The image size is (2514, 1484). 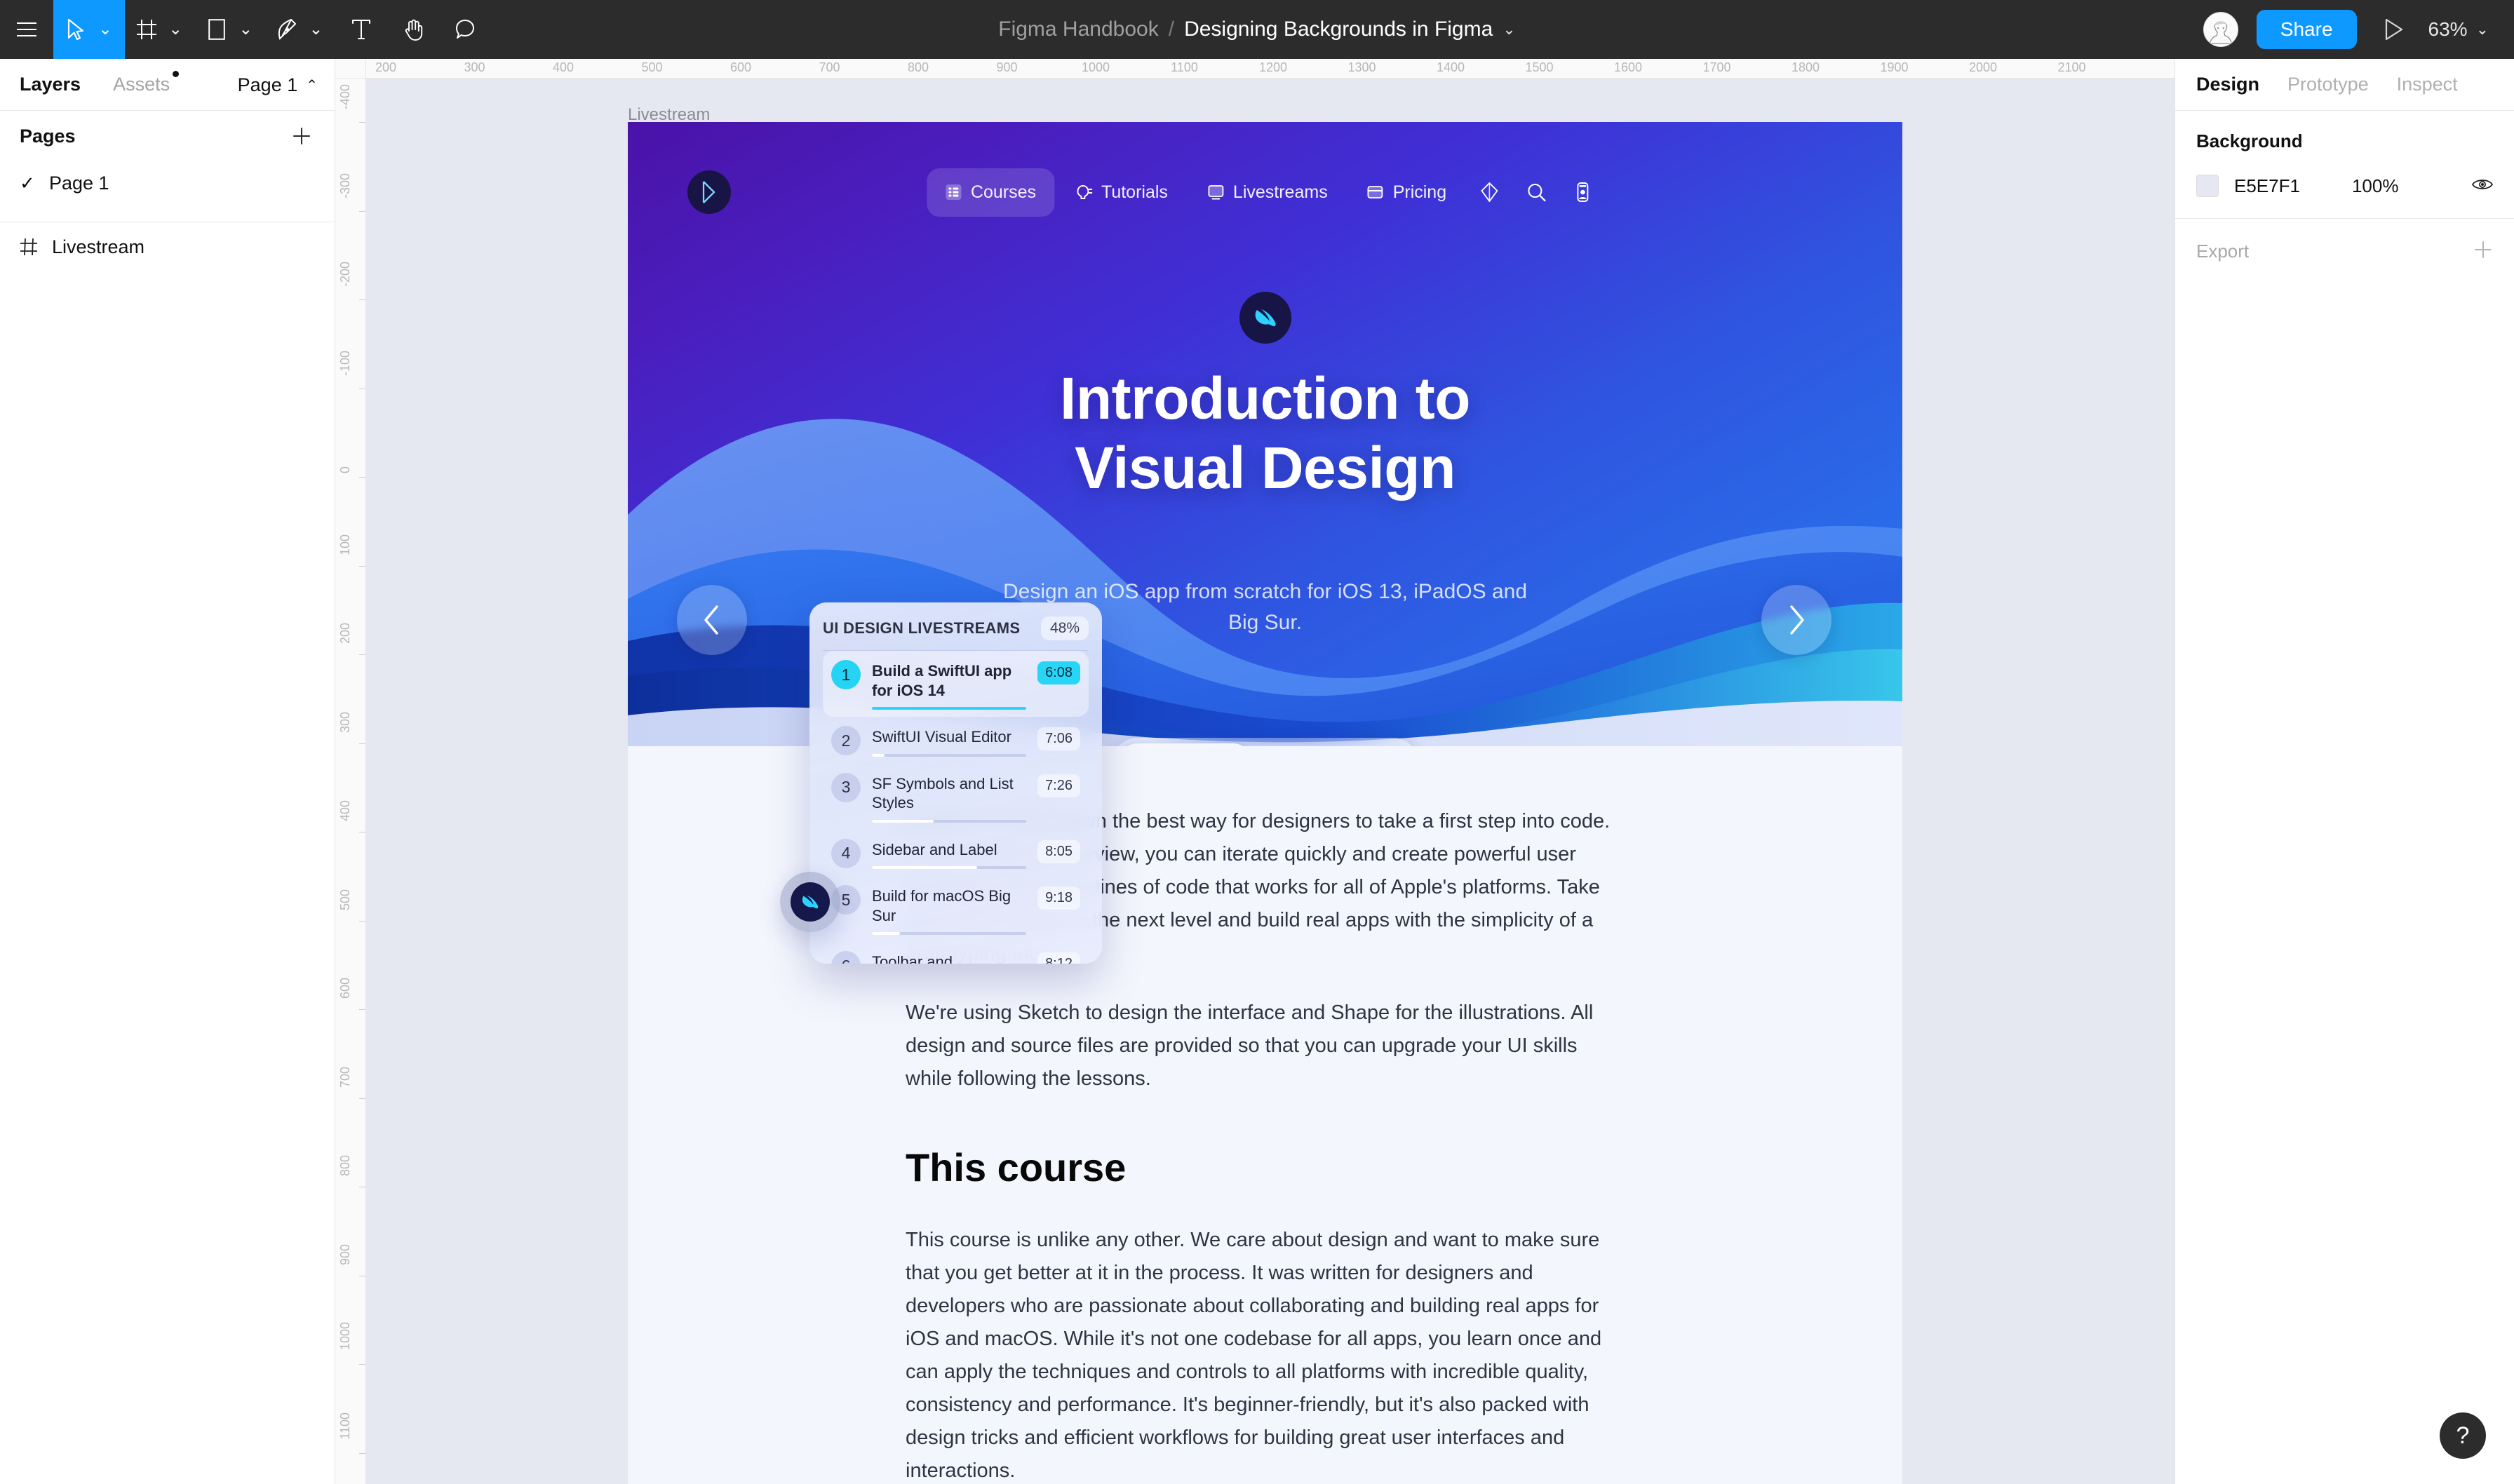 I want to click on background-color-swatch, so click(x=2208, y=186).